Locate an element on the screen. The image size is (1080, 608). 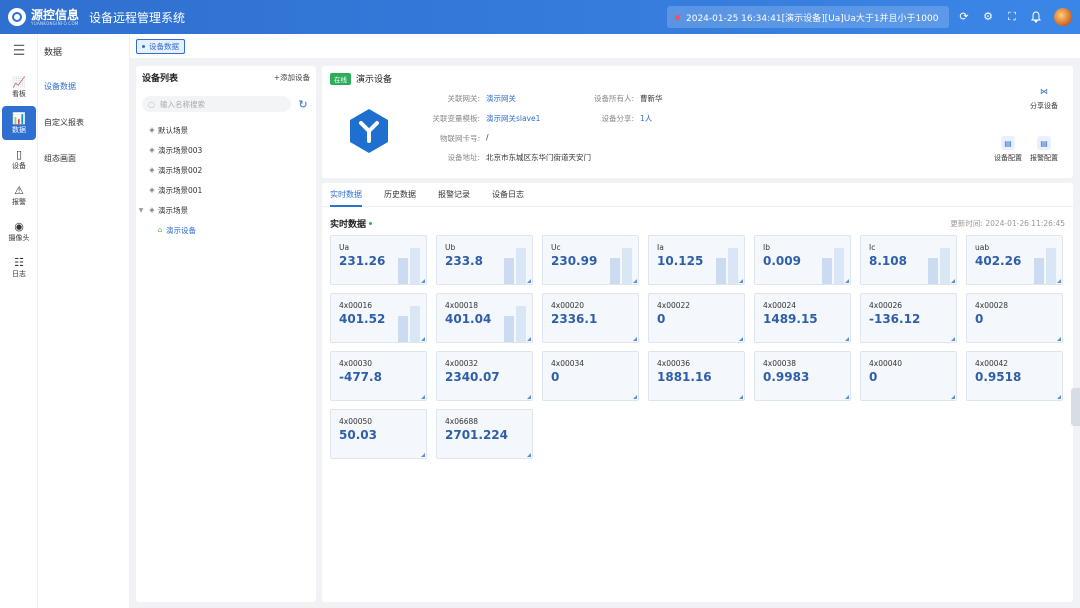
expand-caret-icon: ▼ is located at coordinates (141, 210).